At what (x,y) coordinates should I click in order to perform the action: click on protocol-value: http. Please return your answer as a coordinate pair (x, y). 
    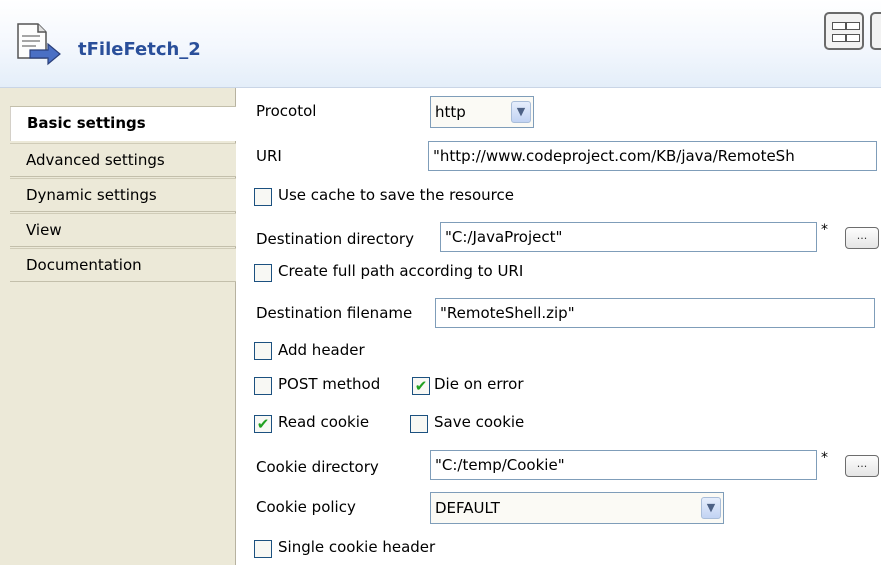
    Looking at the image, I should click on (450, 112).